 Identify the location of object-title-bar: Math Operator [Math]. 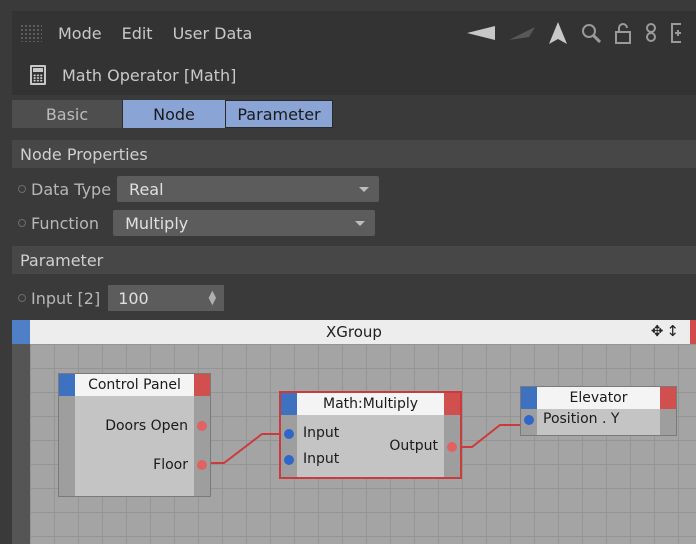
(354, 75).